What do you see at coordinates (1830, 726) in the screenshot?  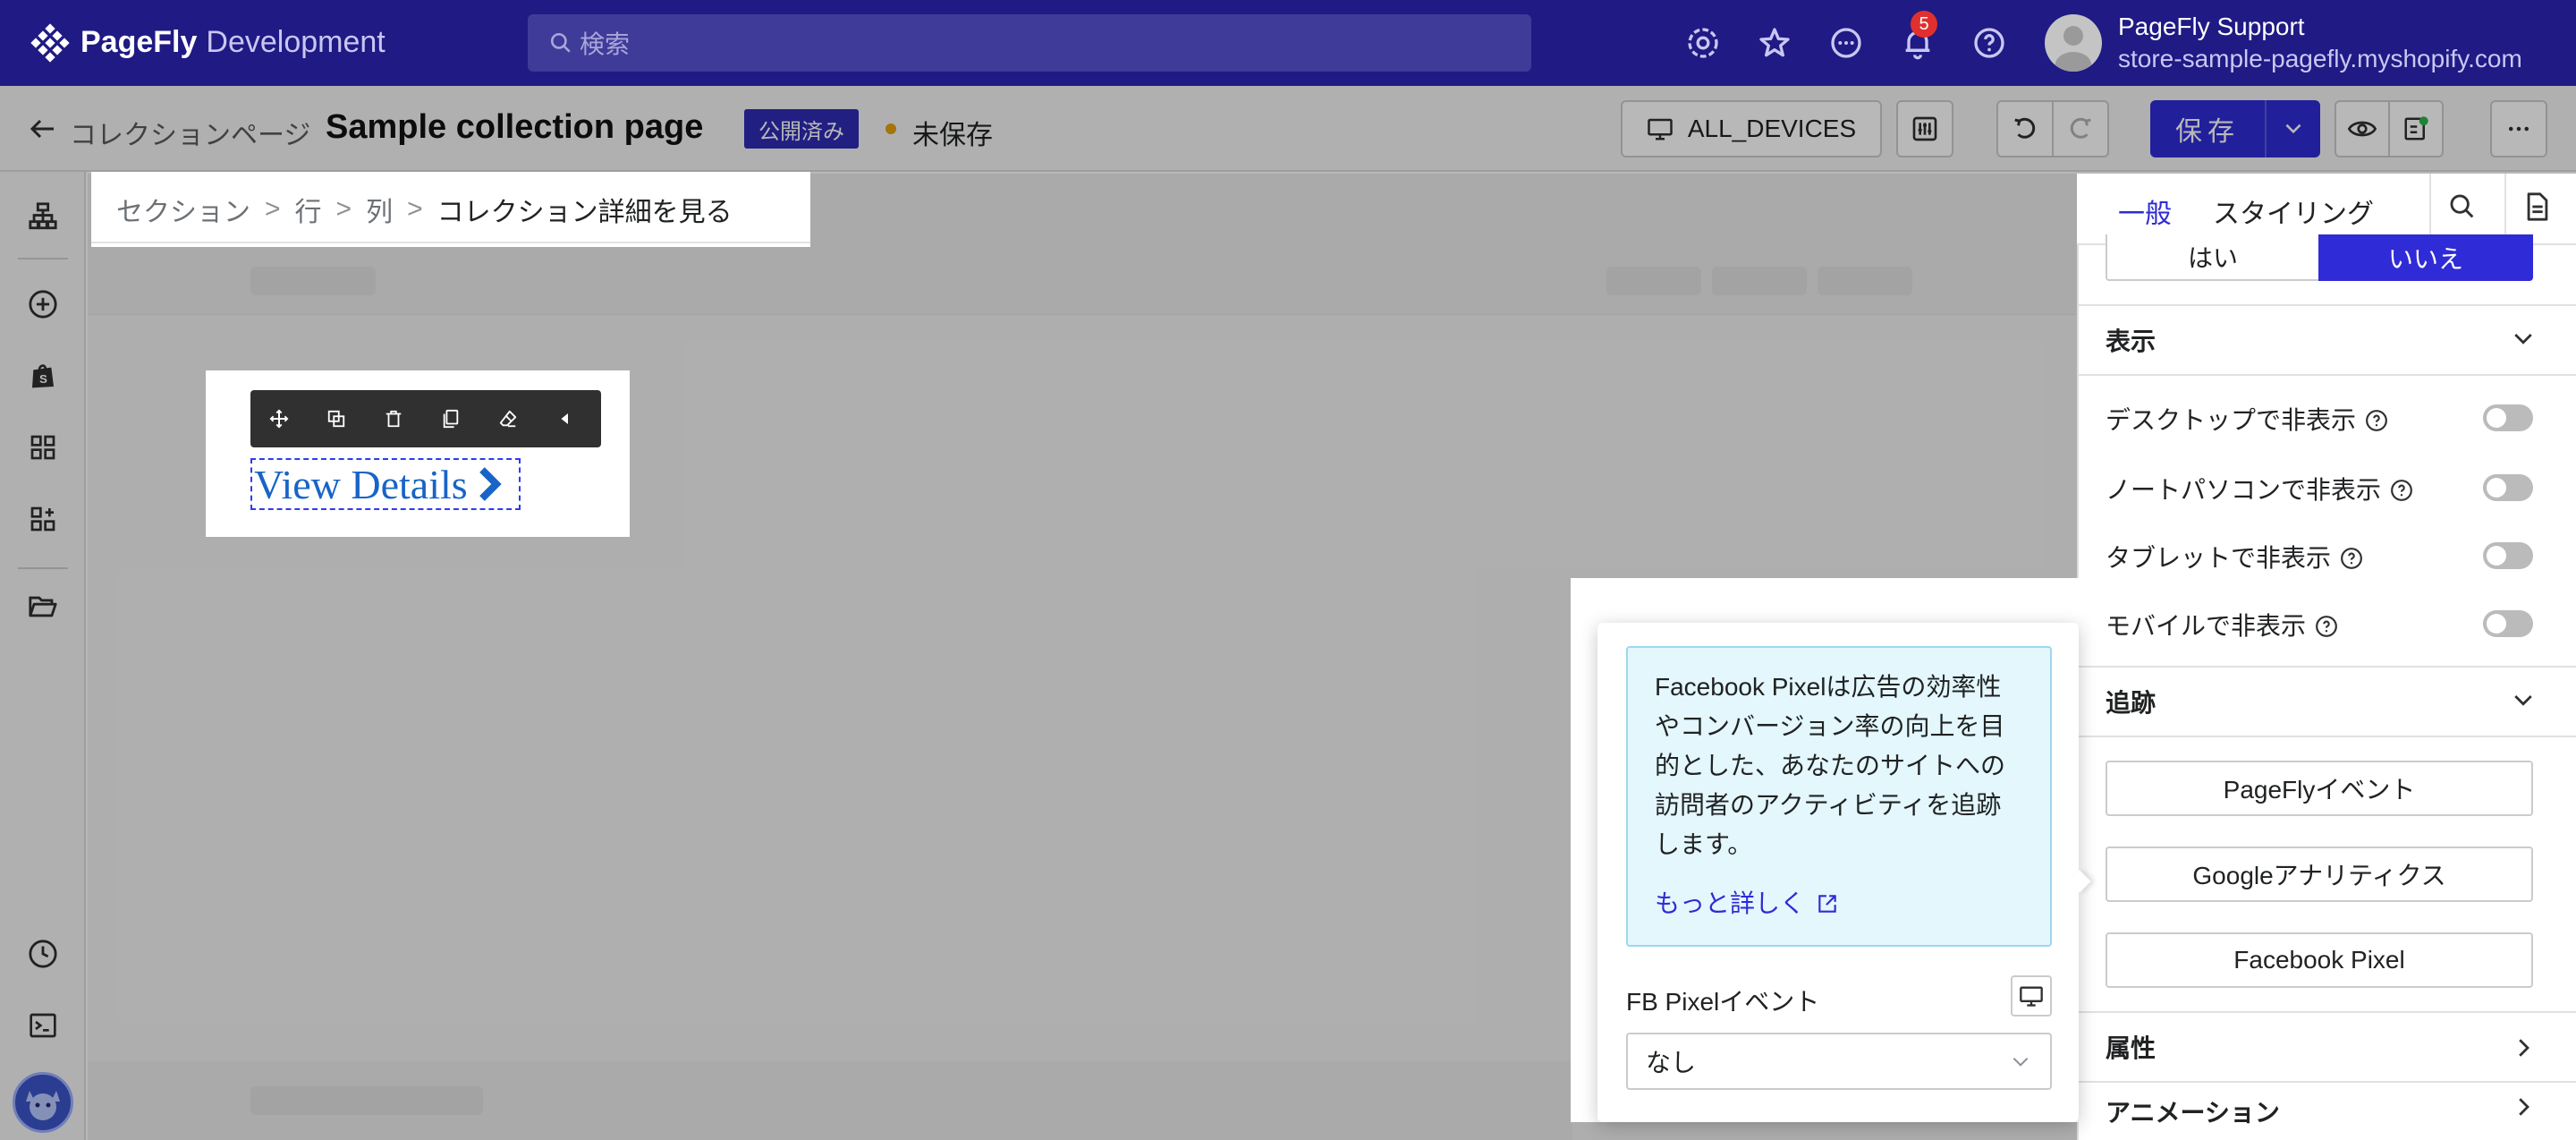 I see `info-line: やコンバージョン率の向上を目` at bounding box center [1830, 726].